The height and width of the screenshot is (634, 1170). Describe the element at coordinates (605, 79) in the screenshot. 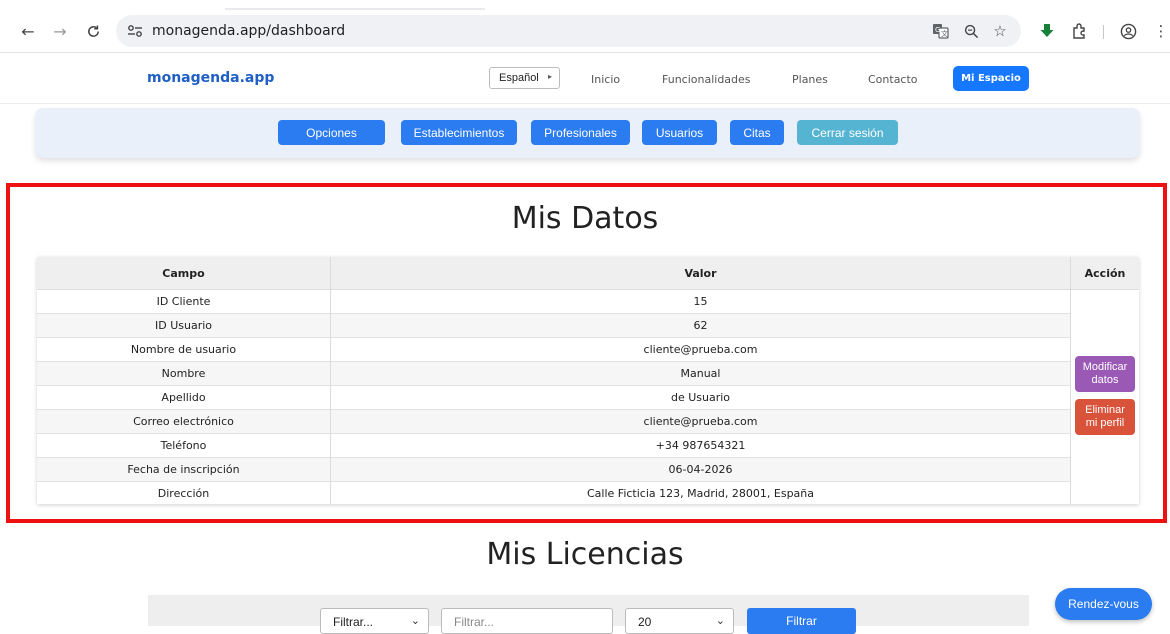

I see `nav-link-inicio: Inicio` at that location.